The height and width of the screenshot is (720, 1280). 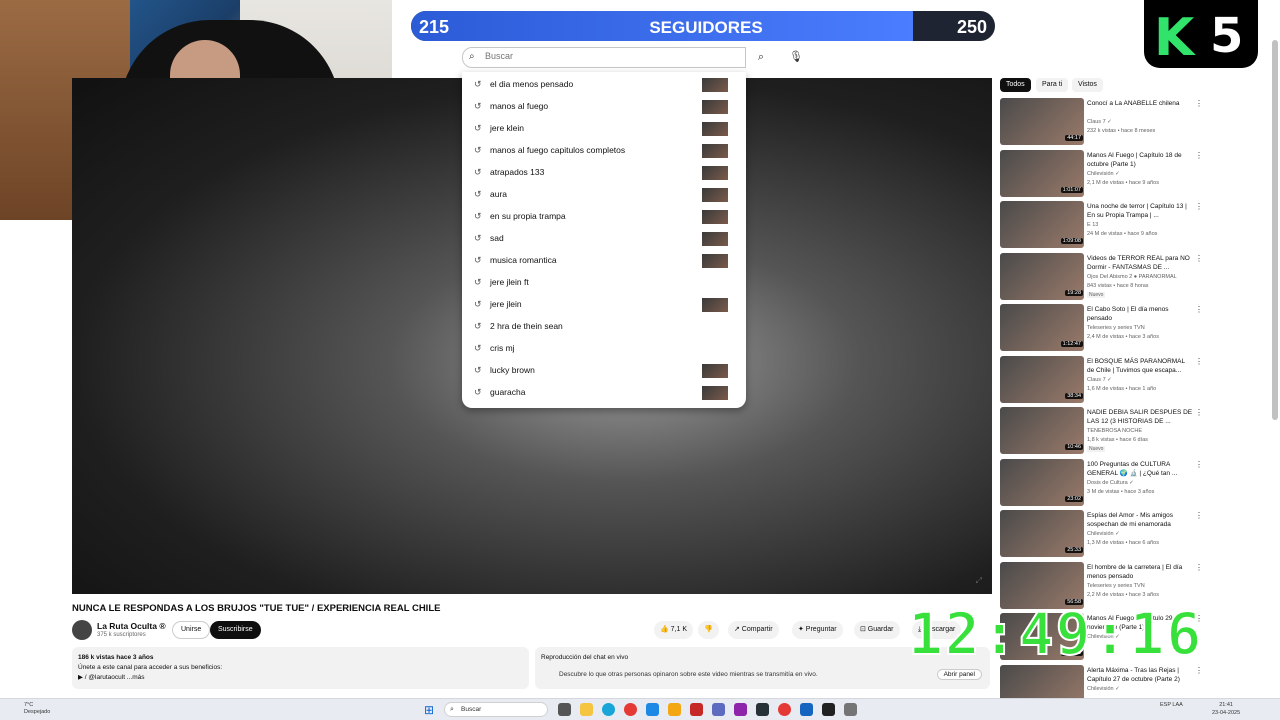 I want to click on system-clock: 21:41 23-04-2025, so click(x=1226, y=709).